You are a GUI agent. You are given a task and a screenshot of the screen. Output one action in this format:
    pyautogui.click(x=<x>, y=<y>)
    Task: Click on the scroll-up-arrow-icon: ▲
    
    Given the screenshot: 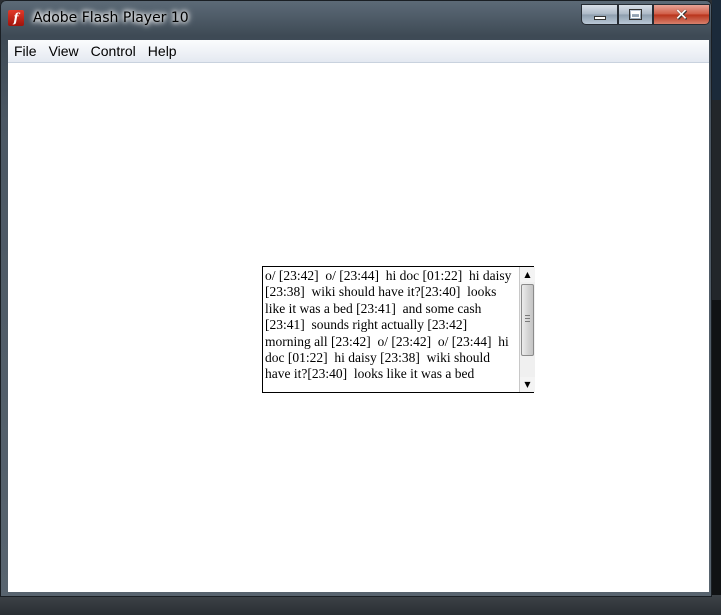 What is the action you would take?
    pyautogui.click(x=527, y=274)
    